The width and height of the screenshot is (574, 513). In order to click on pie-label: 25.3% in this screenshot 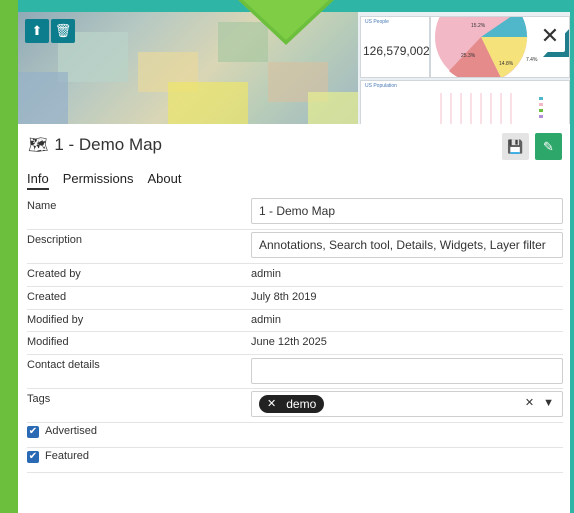, I will do `click(468, 56)`.